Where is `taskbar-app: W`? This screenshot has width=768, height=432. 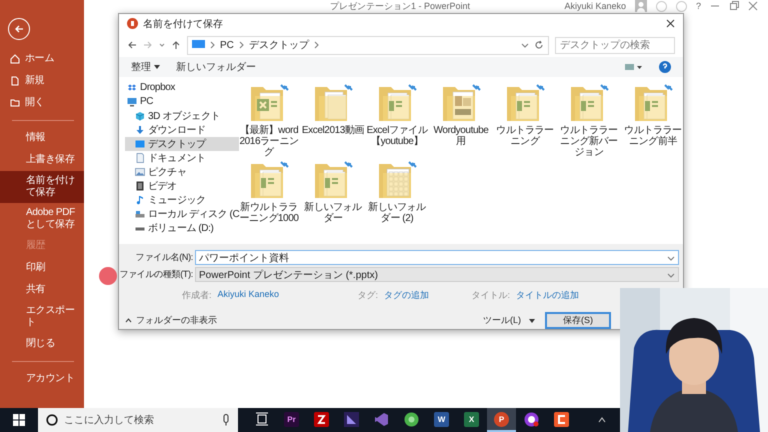 taskbar-app: W is located at coordinates (441, 420).